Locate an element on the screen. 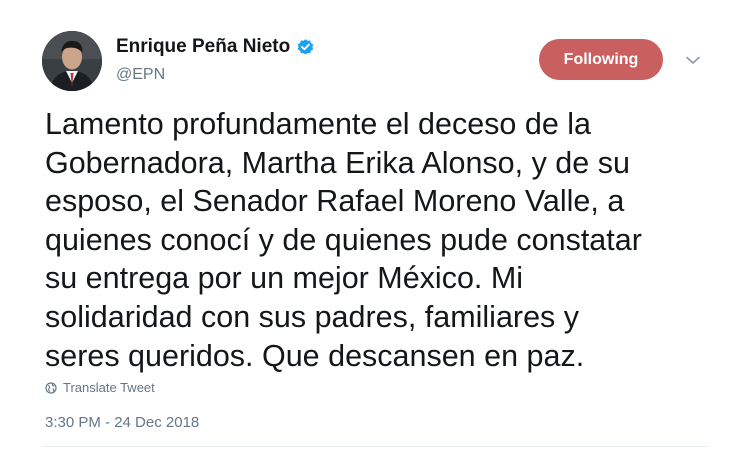 The image size is (750, 452). tweet-timestamp: 3:30 PM - 24 Dec 2018 is located at coordinates (122, 422).